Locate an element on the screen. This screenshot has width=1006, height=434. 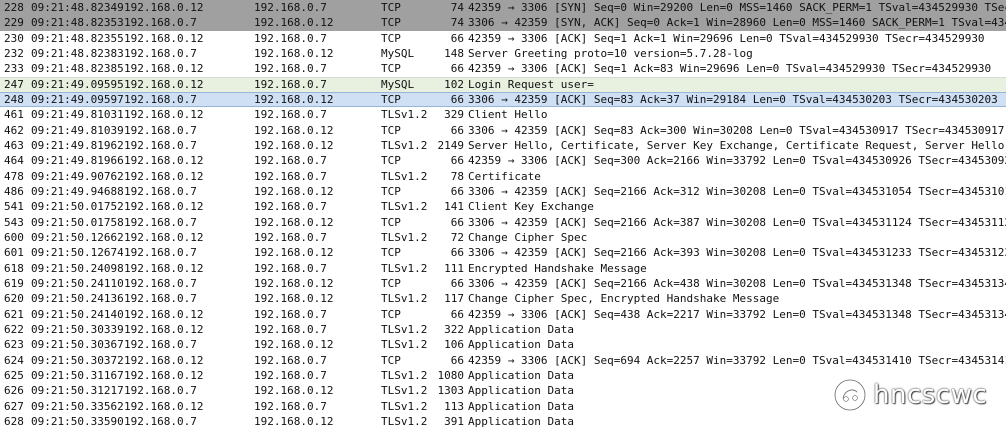
packet-length: 106 is located at coordinates (454, 345).